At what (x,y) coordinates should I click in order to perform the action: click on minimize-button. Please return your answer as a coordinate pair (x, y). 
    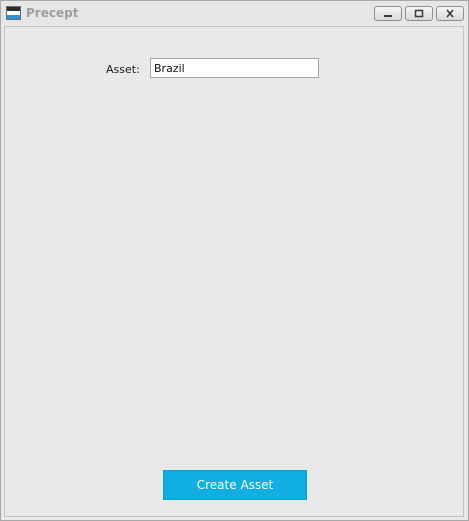
    Looking at the image, I should click on (388, 13).